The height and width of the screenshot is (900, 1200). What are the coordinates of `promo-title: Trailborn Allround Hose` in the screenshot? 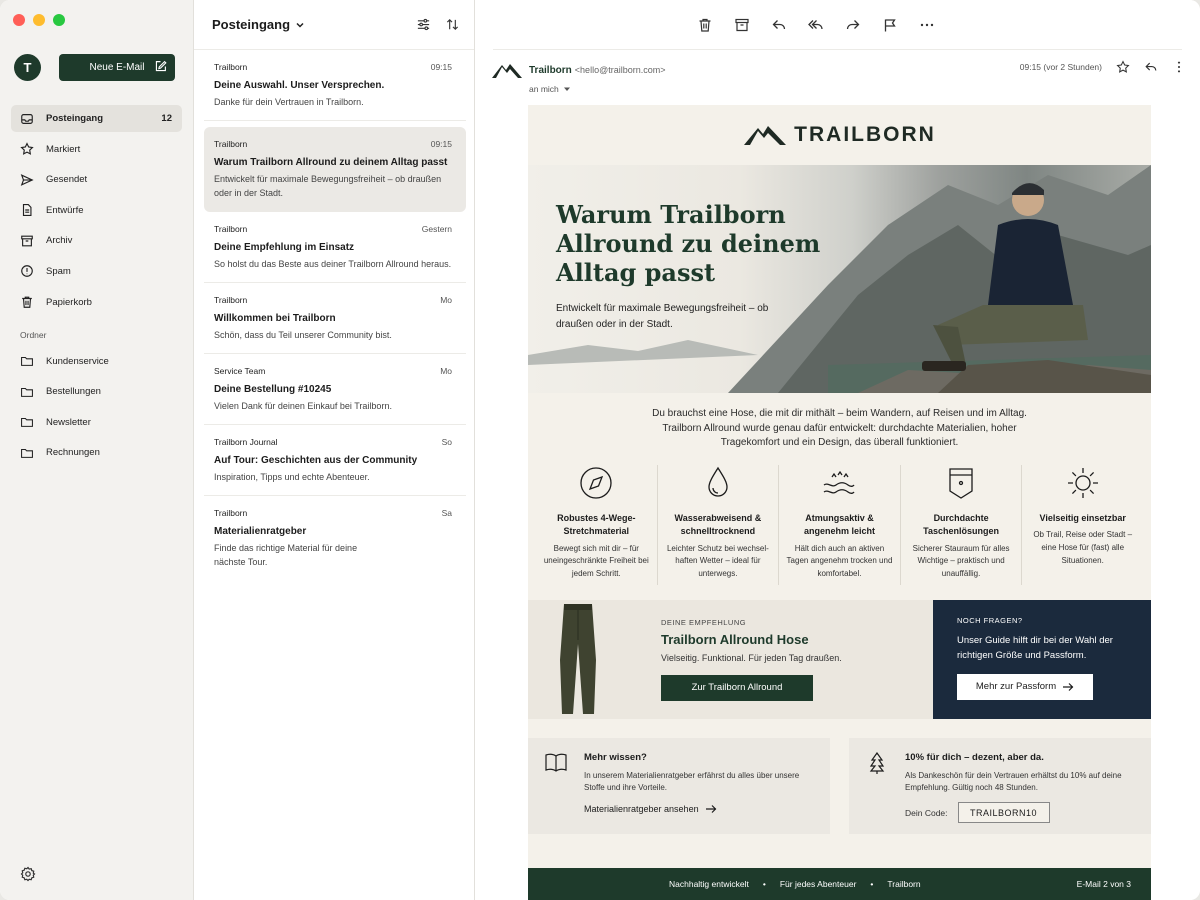 It's located at (735, 639).